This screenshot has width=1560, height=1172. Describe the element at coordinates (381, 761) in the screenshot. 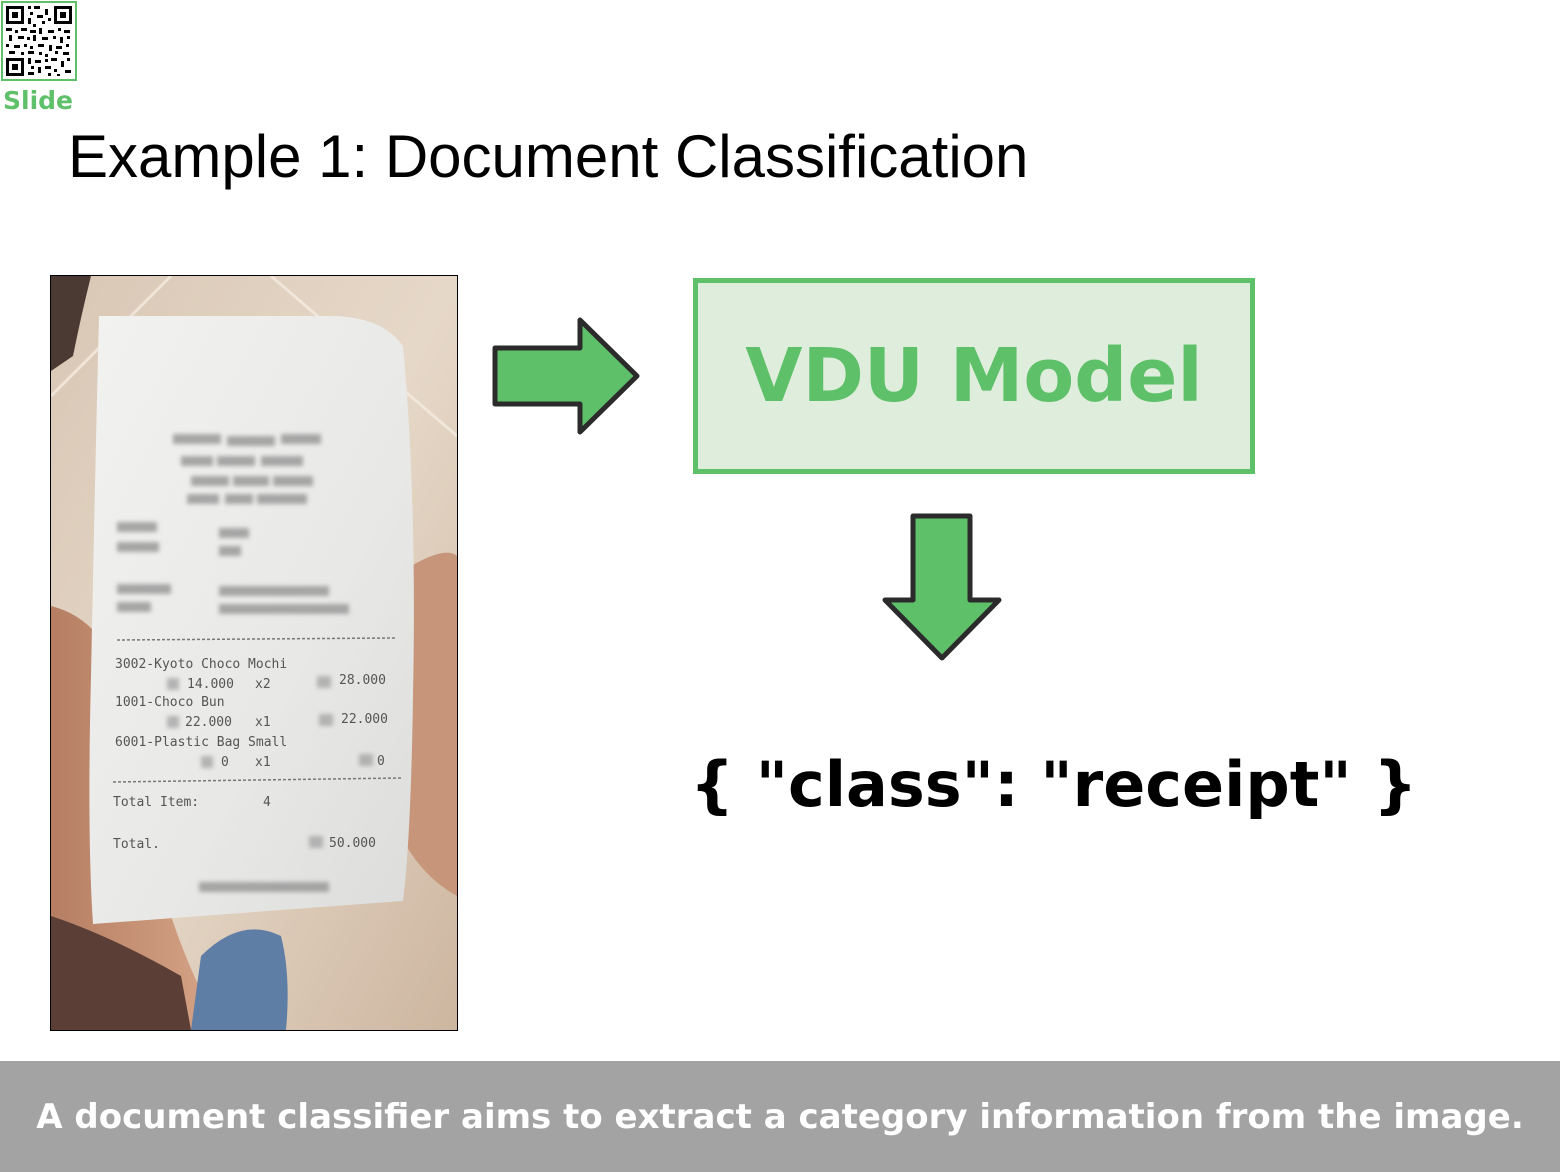

I see `receipt-line-3-total: 0` at that location.